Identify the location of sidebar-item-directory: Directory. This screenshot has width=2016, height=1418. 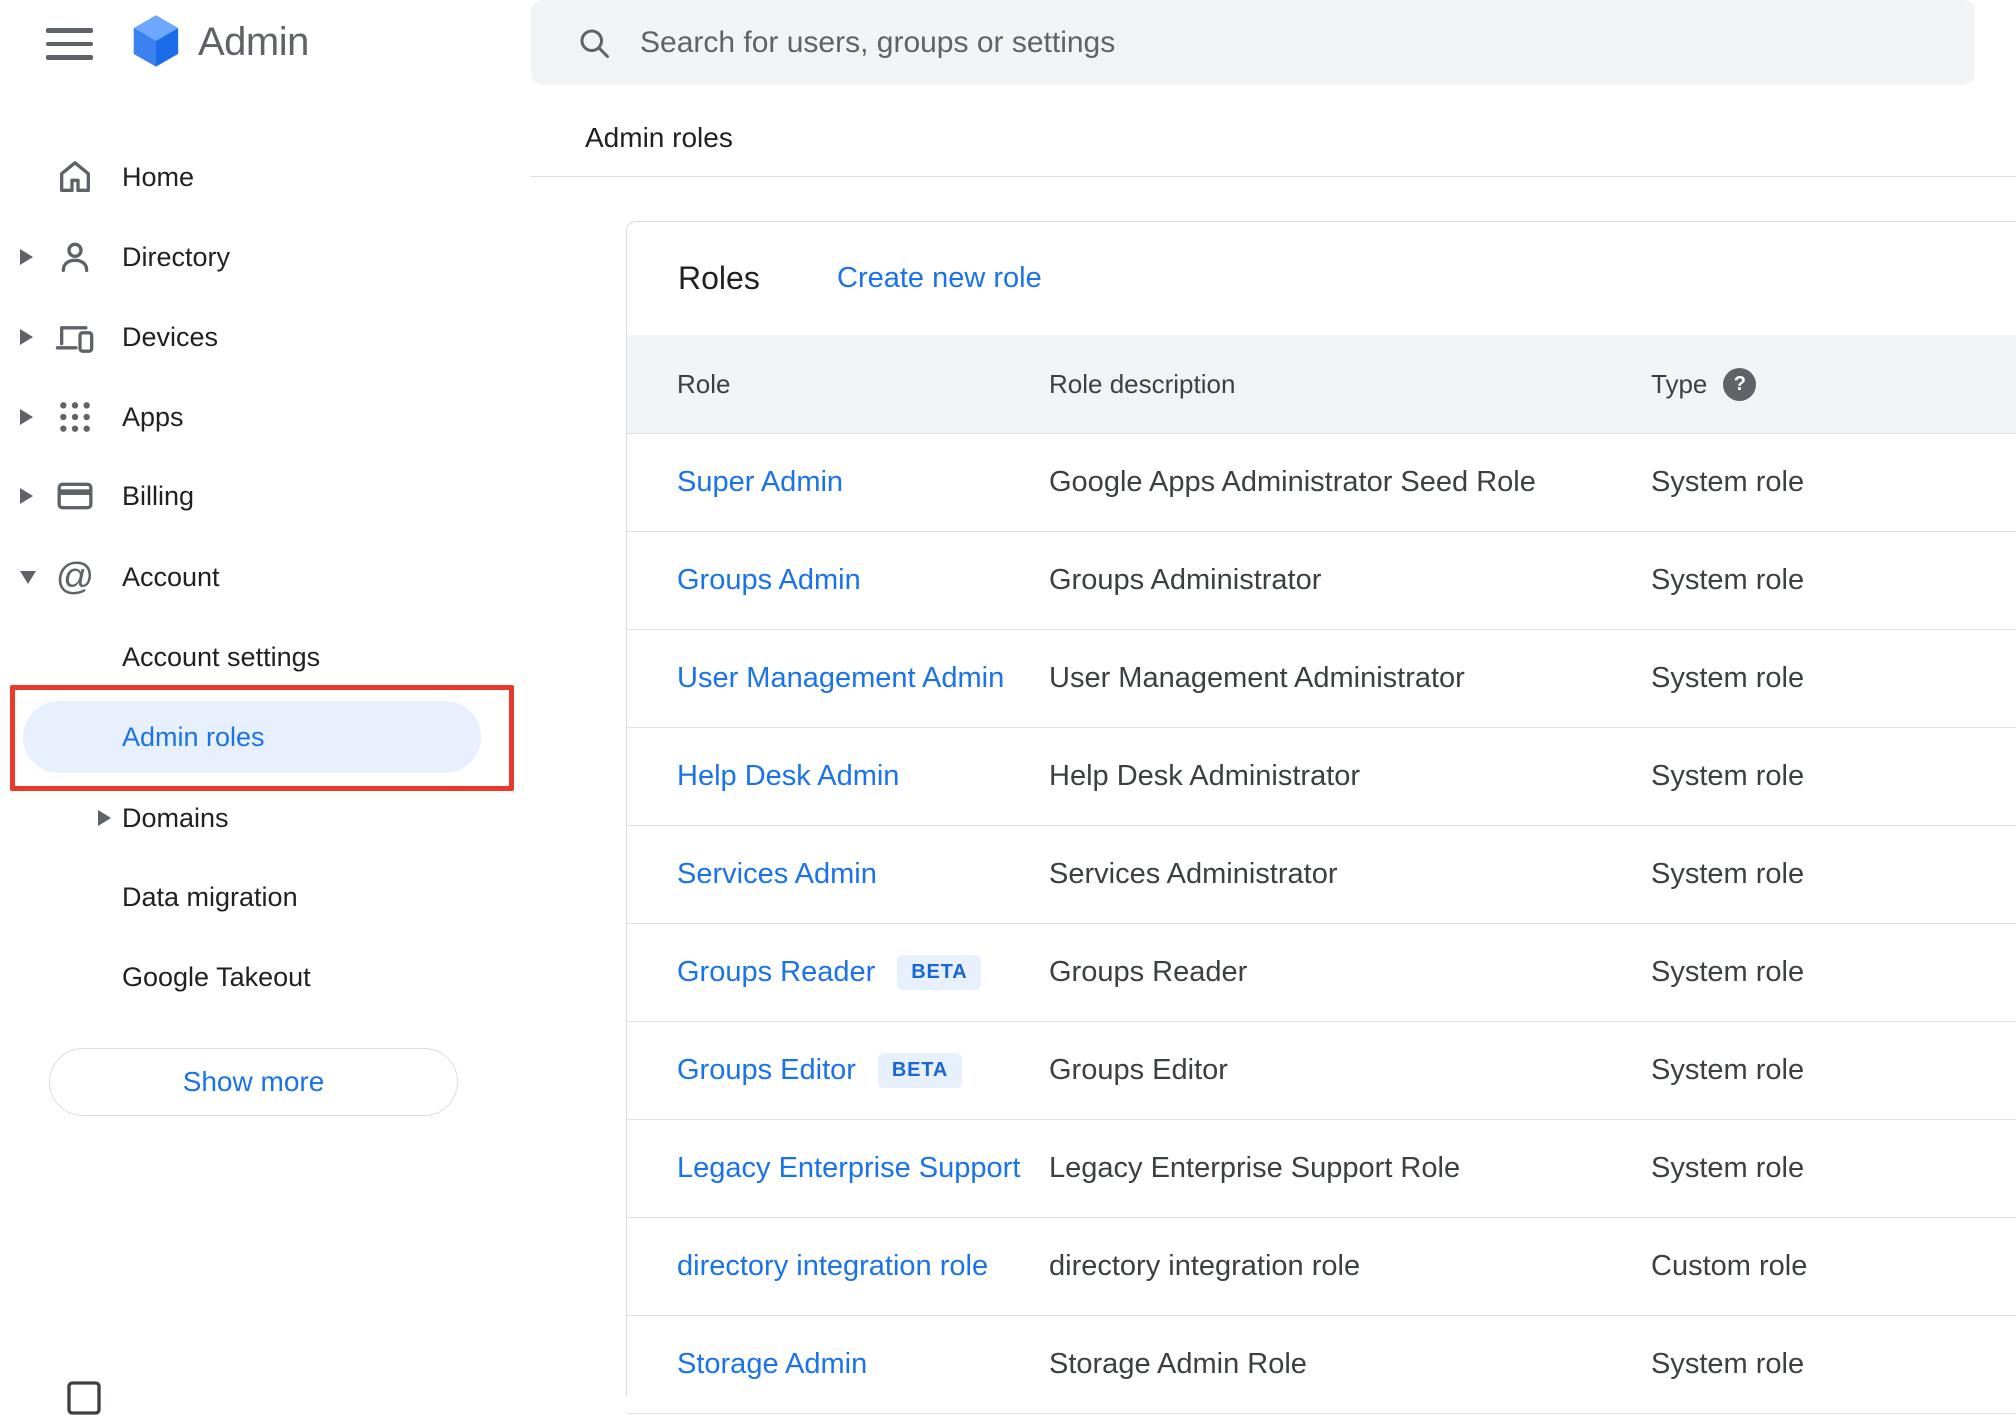
(265, 257).